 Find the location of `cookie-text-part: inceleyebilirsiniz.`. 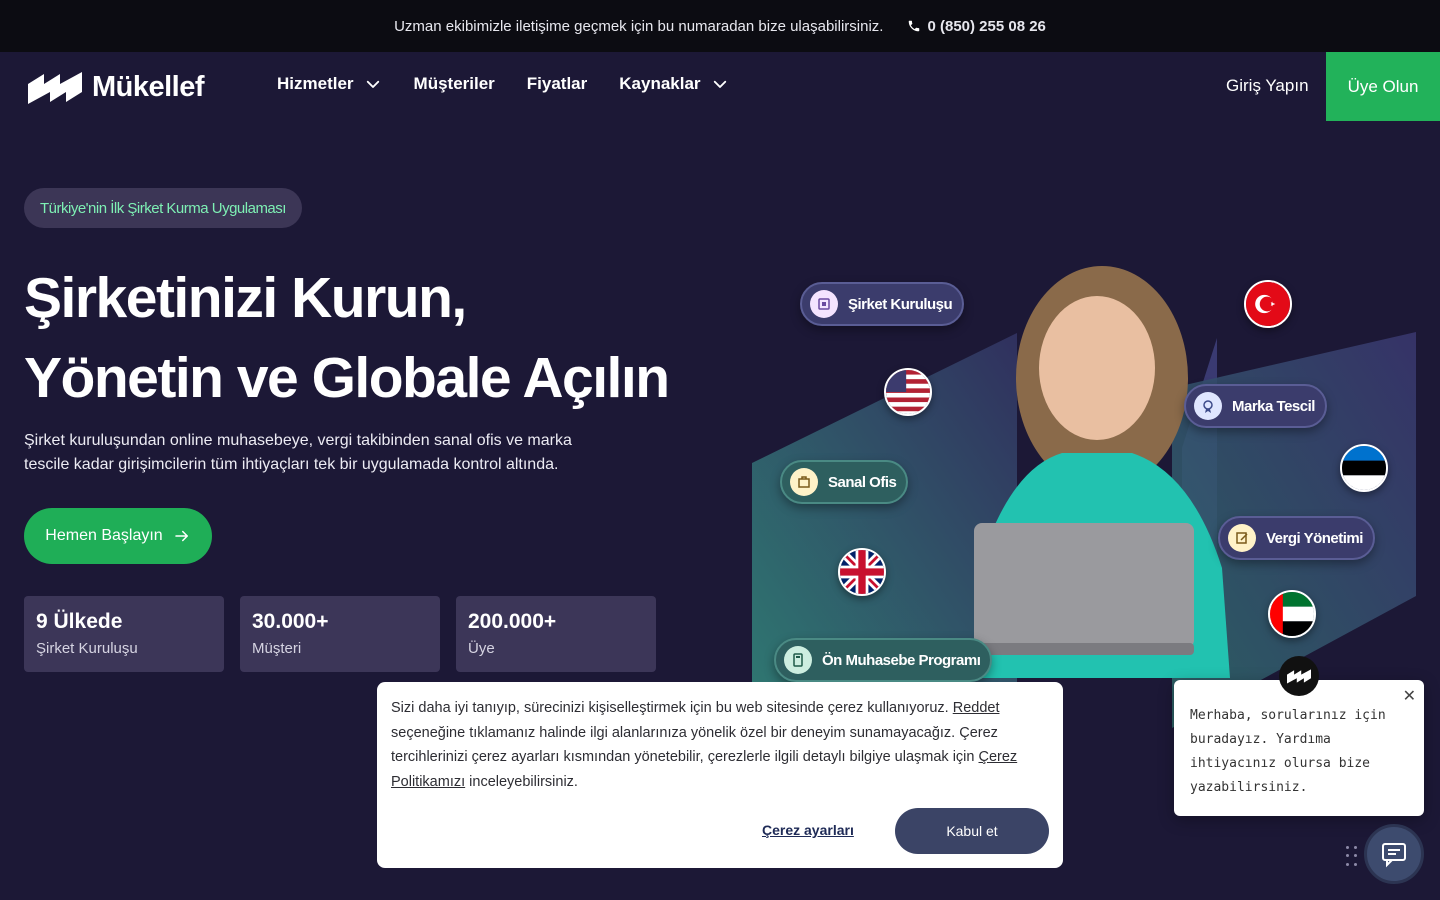

cookie-text-part: inceleyebilirsiniz. is located at coordinates (523, 781).